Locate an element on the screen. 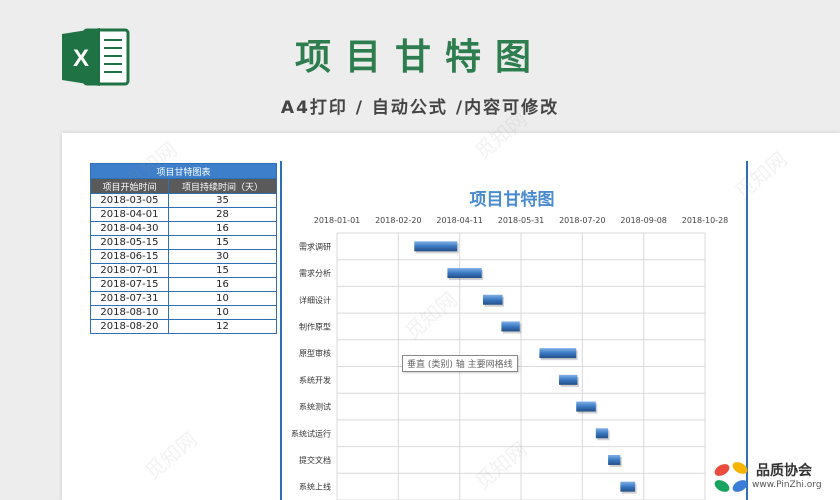 This screenshot has height=500, width=840. x-tick-label: 2018-05-31 is located at coordinates (521, 220).